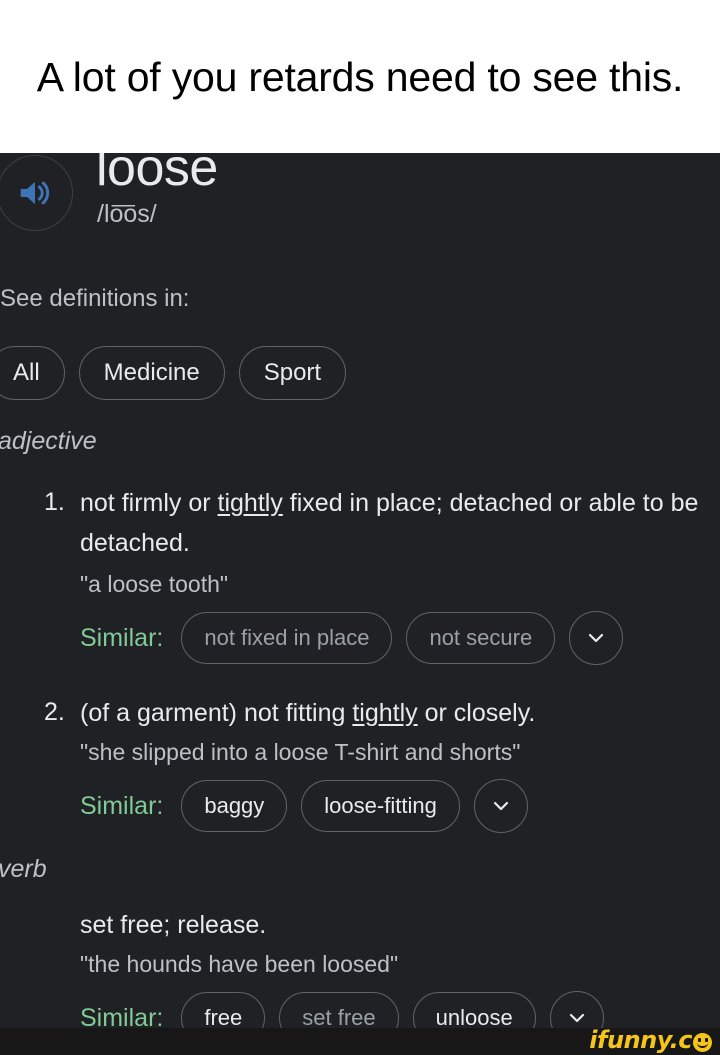  I want to click on part-of-speech-verb: verb, so click(23, 869).